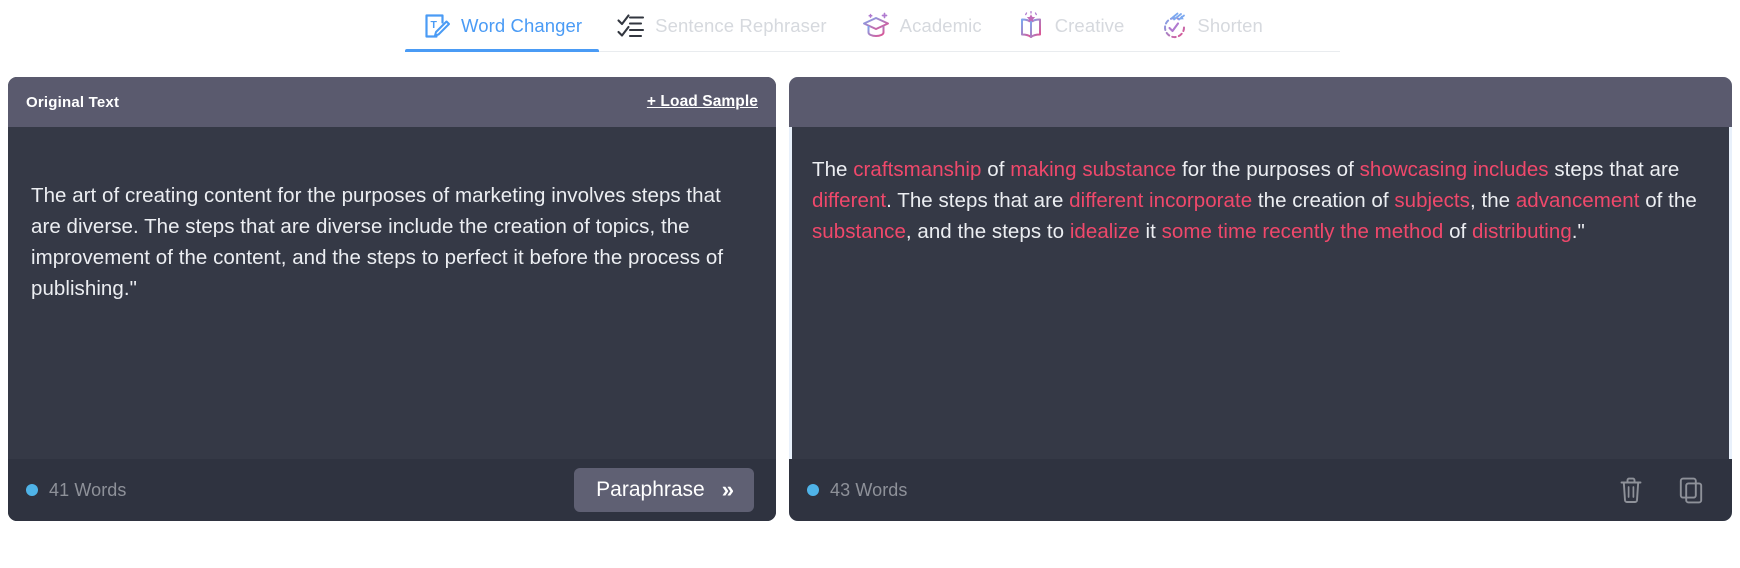  I want to click on original-word-count-label: 41 Words, so click(88, 489).